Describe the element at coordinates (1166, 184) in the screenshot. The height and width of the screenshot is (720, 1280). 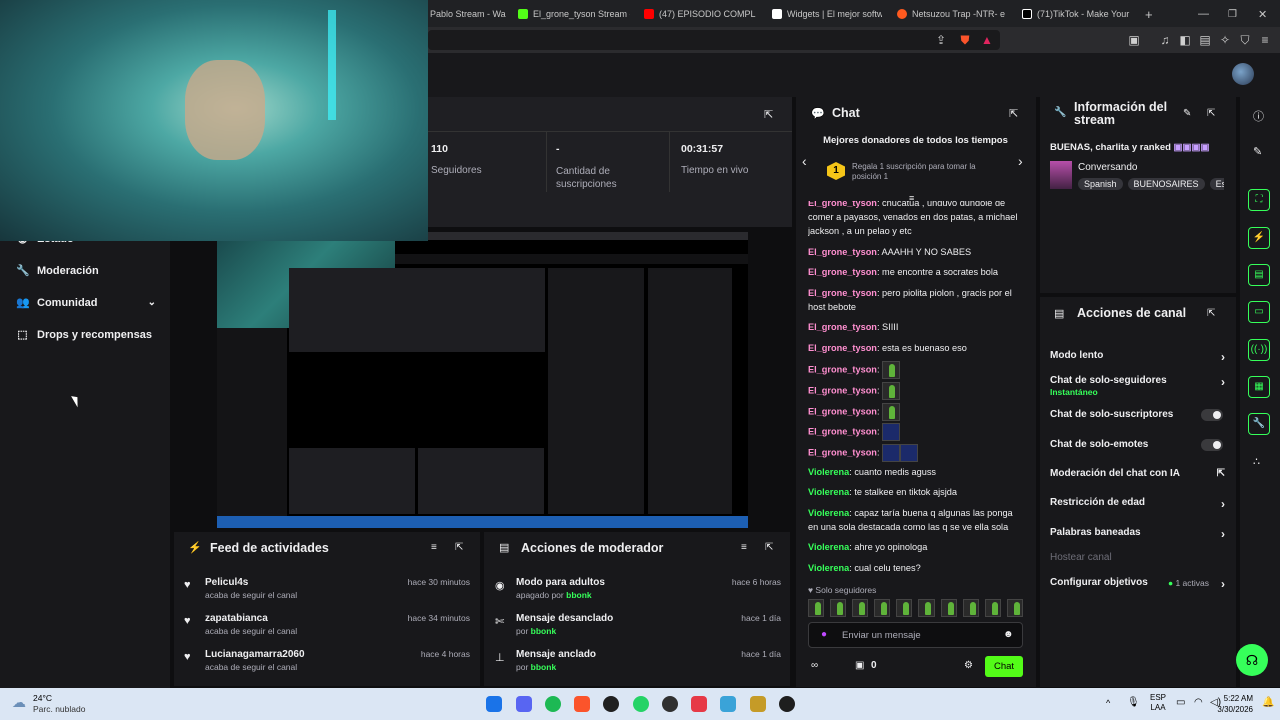
I see `tag: BUENOSAIRES` at that location.